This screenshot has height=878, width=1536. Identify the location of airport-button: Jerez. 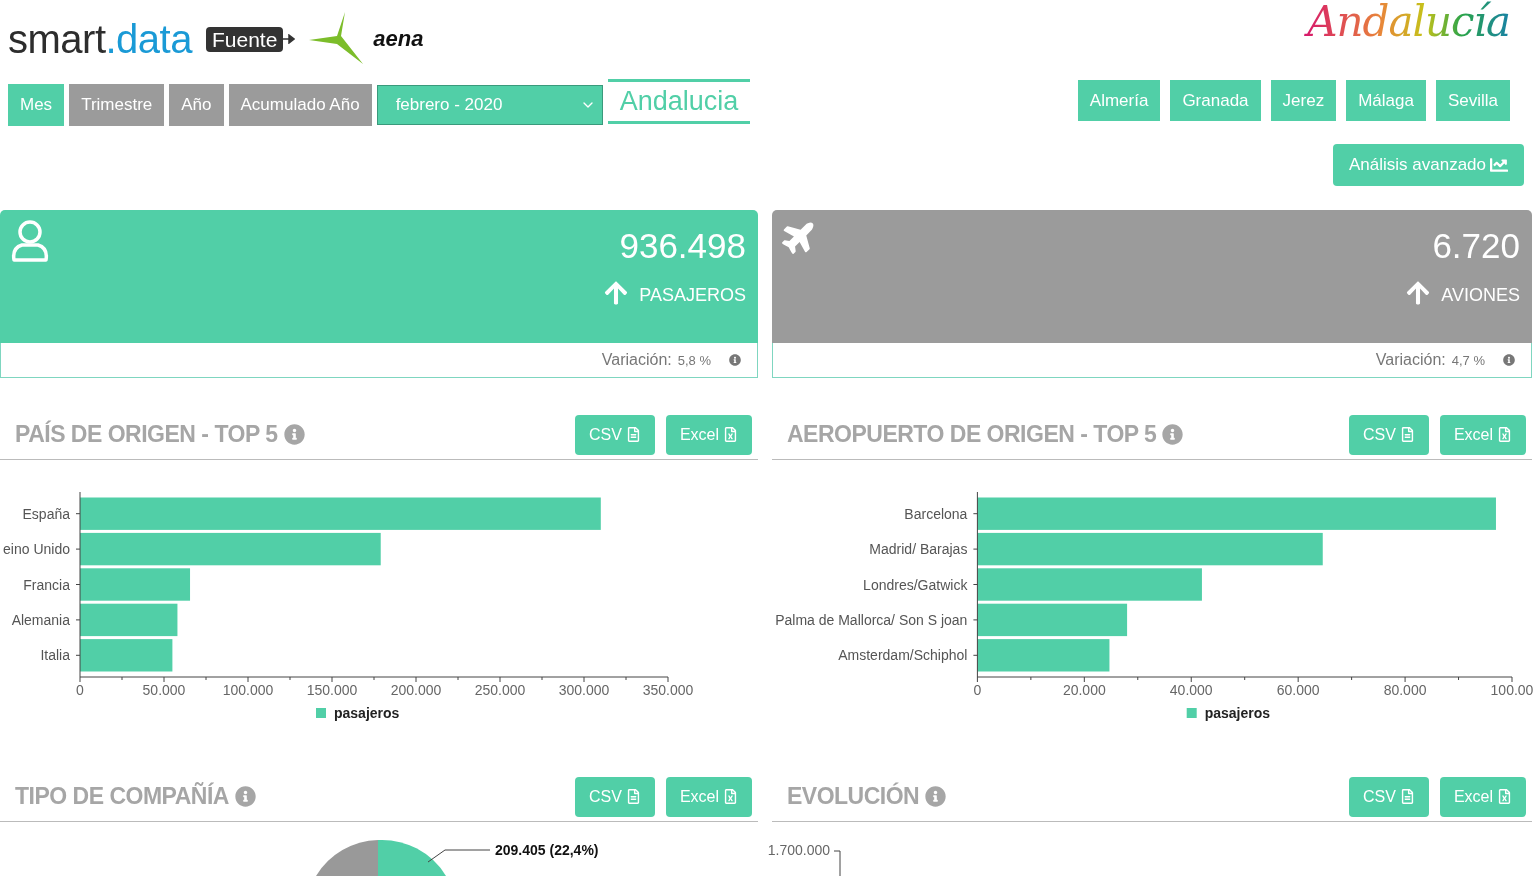
(1303, 100).